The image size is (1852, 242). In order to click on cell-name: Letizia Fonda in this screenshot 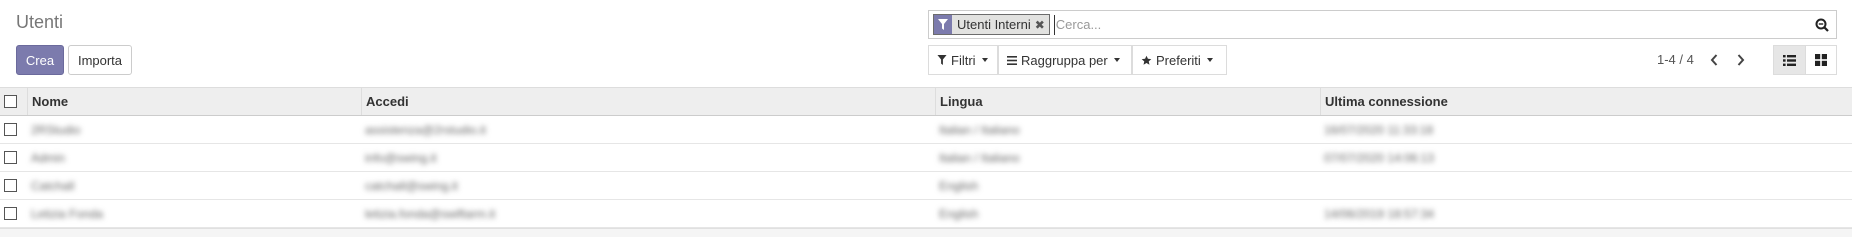, I will do `click(194, 213)`.